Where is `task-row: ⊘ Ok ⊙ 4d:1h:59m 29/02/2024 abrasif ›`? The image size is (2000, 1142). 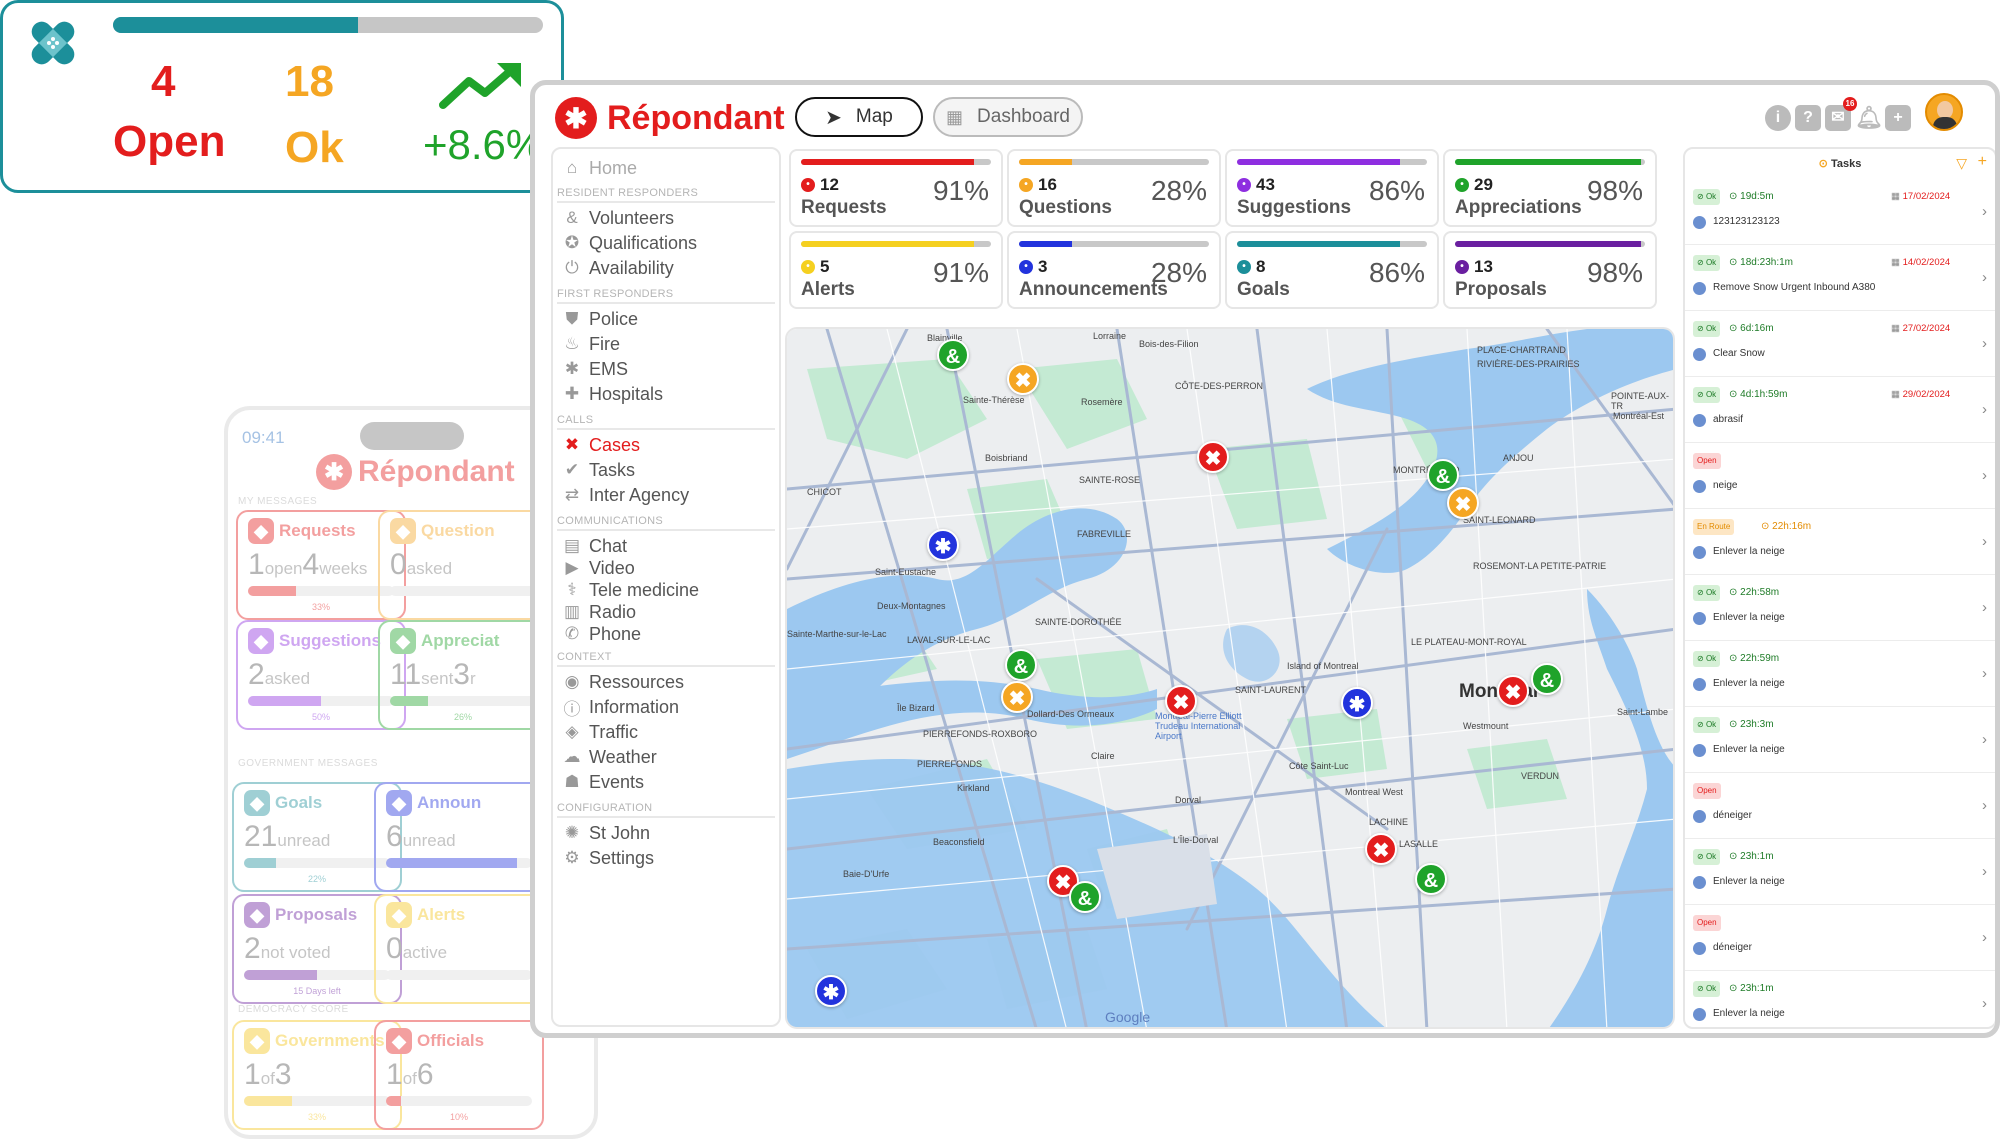 task-row: ⊘ Ok ⊙ 4d:1h:59m 29/02/2024 abrasif › is located at coordinates (1840, 410).